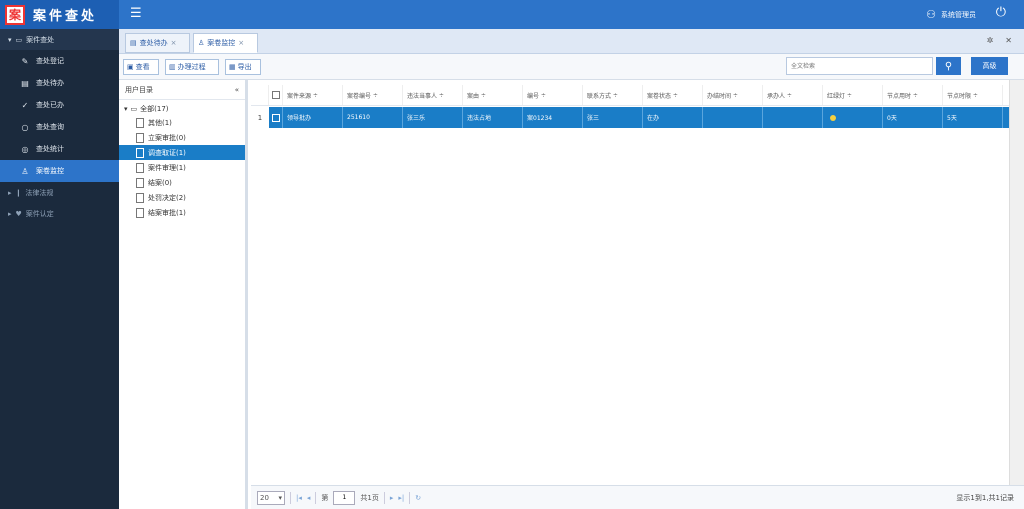 The height and width of the screenshot is (509, 1024). I want to click on column-header: 案由 ÷, so click(493, 95).